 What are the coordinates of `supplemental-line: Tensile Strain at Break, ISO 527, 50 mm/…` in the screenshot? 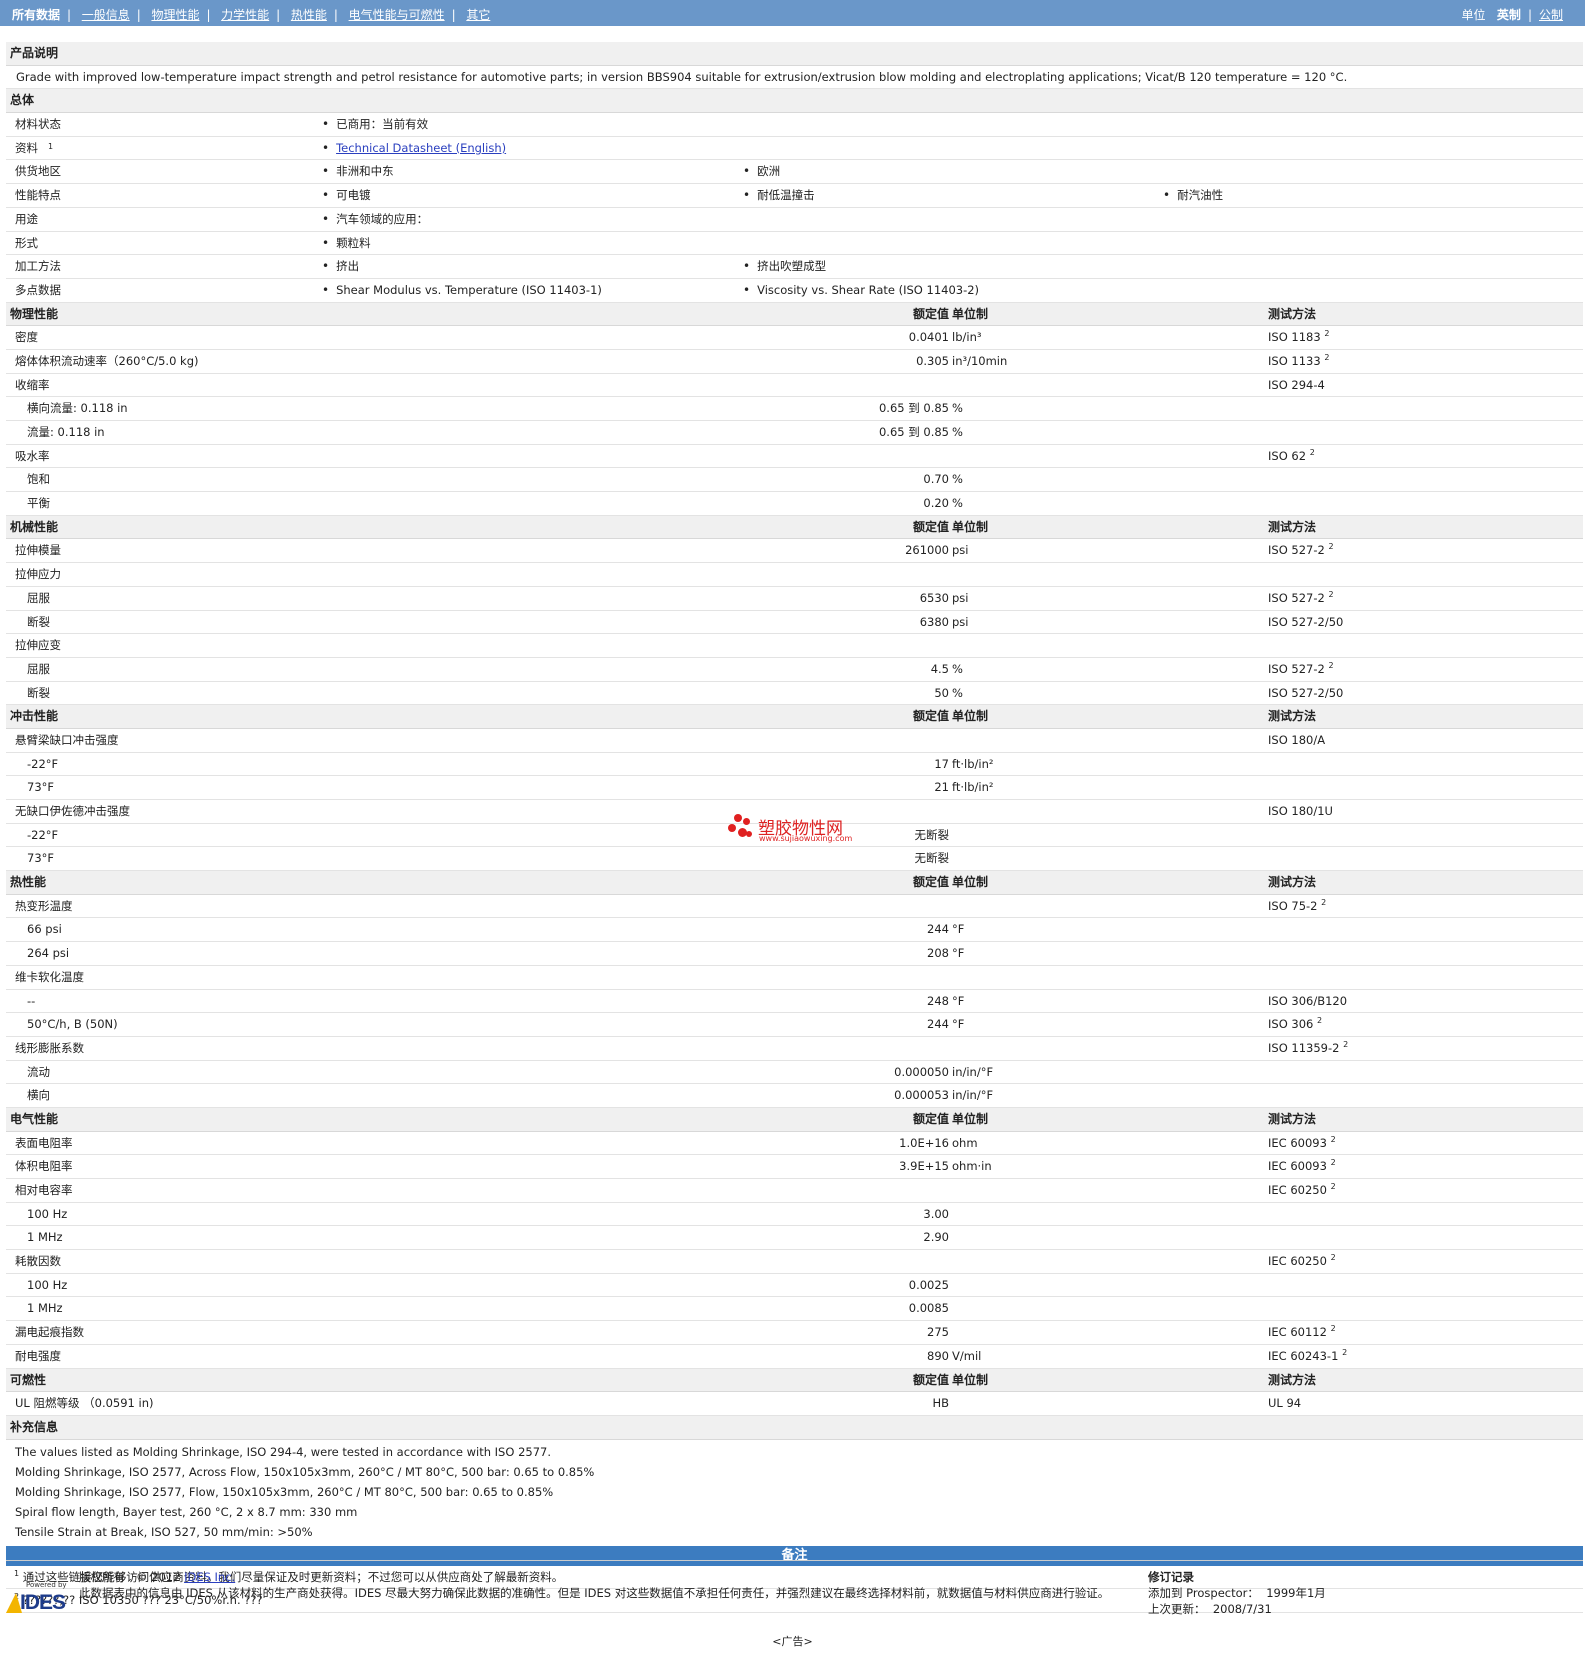 It's located at (164, 1531).